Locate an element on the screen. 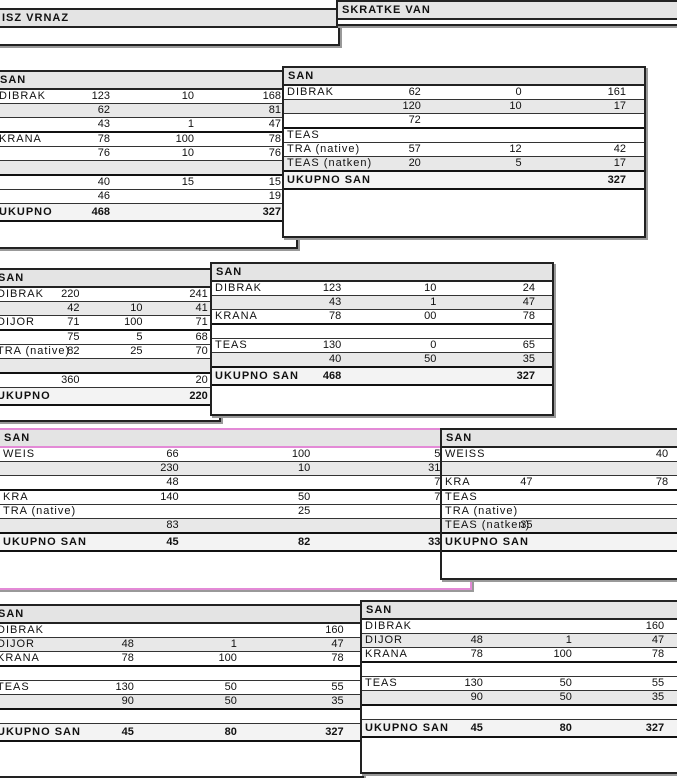  table-row: 42 10 41 is located at coordinates (109, 309).